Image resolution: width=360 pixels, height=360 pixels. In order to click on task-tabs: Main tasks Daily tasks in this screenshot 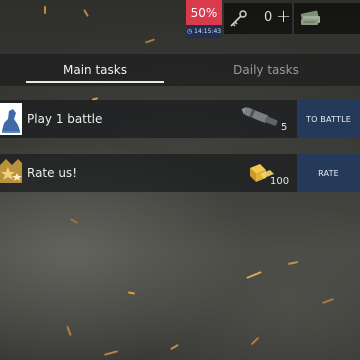, I will do `click(180, 70)`.